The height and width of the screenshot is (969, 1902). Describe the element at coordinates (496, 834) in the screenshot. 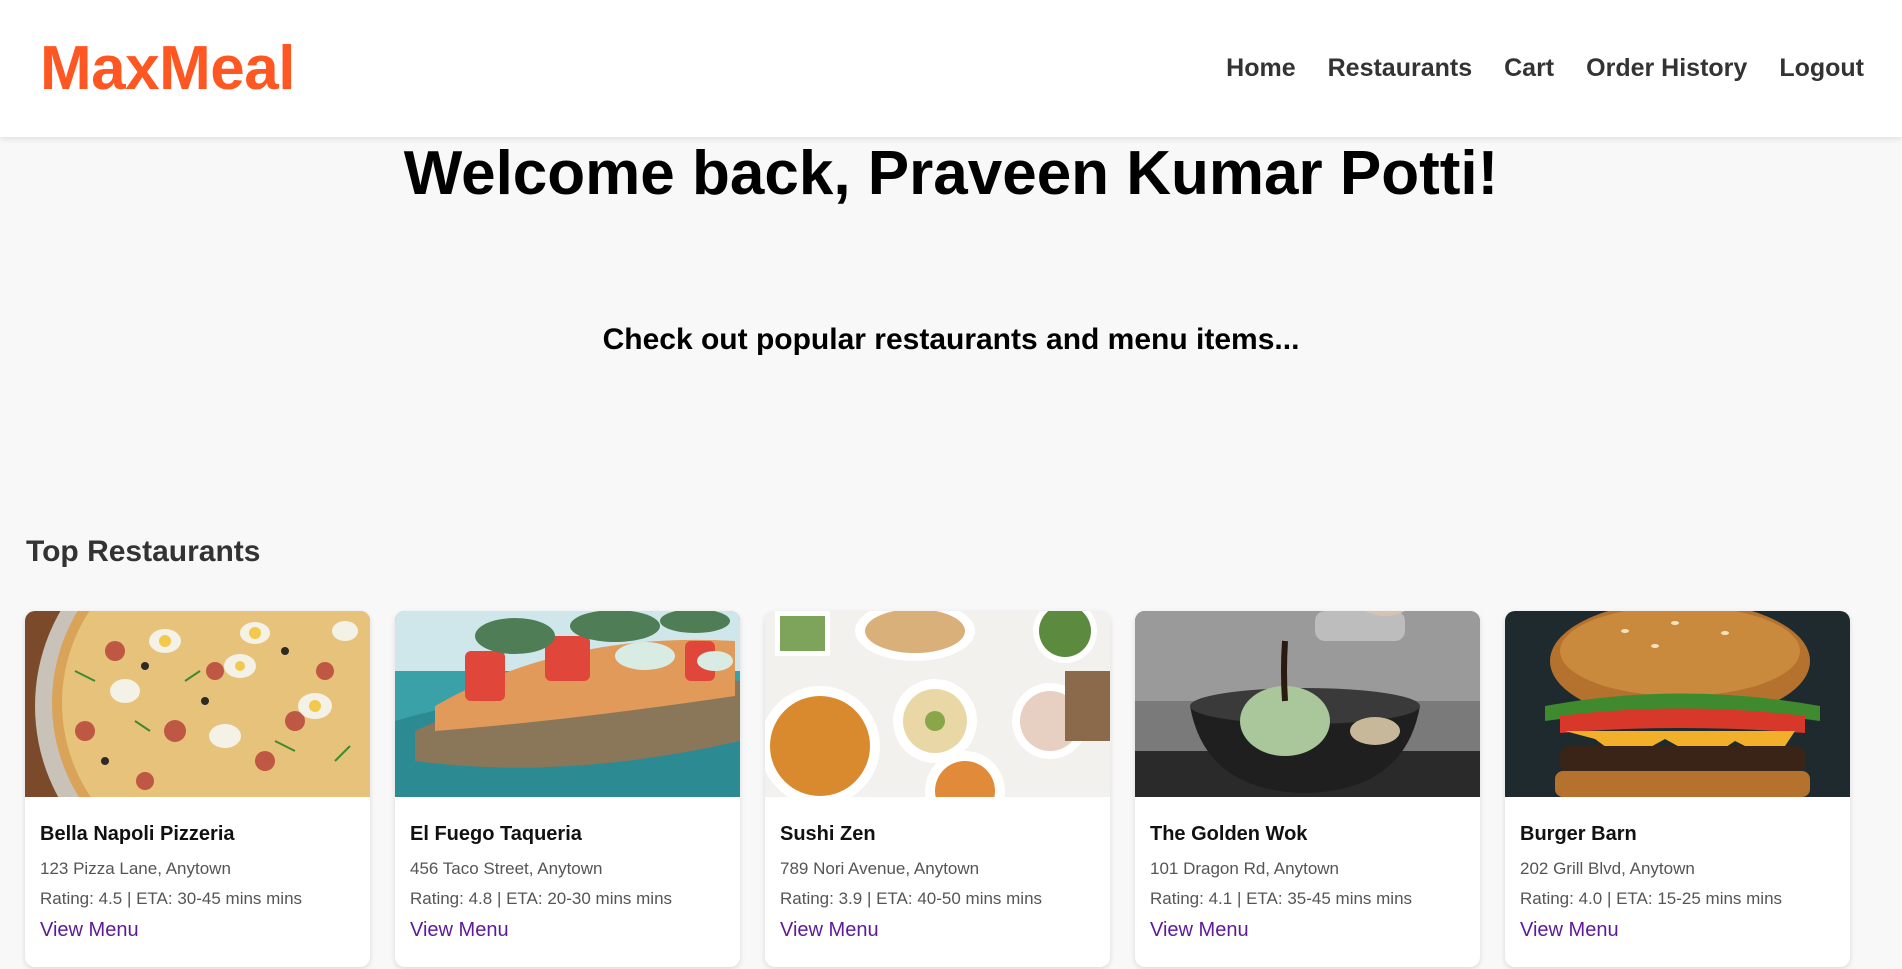

I see `restaurant-name: El Fuego Taqueria` at that location.